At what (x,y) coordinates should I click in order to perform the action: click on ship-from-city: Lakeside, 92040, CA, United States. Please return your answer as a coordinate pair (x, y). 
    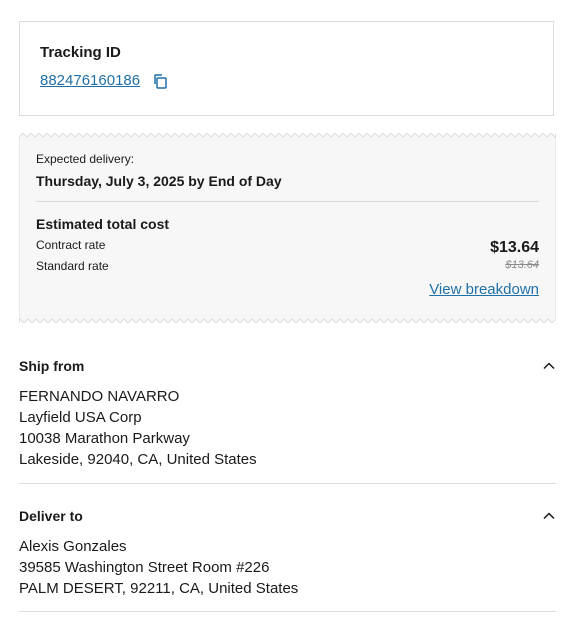
    Looking at the image, I should click on (138, 459).